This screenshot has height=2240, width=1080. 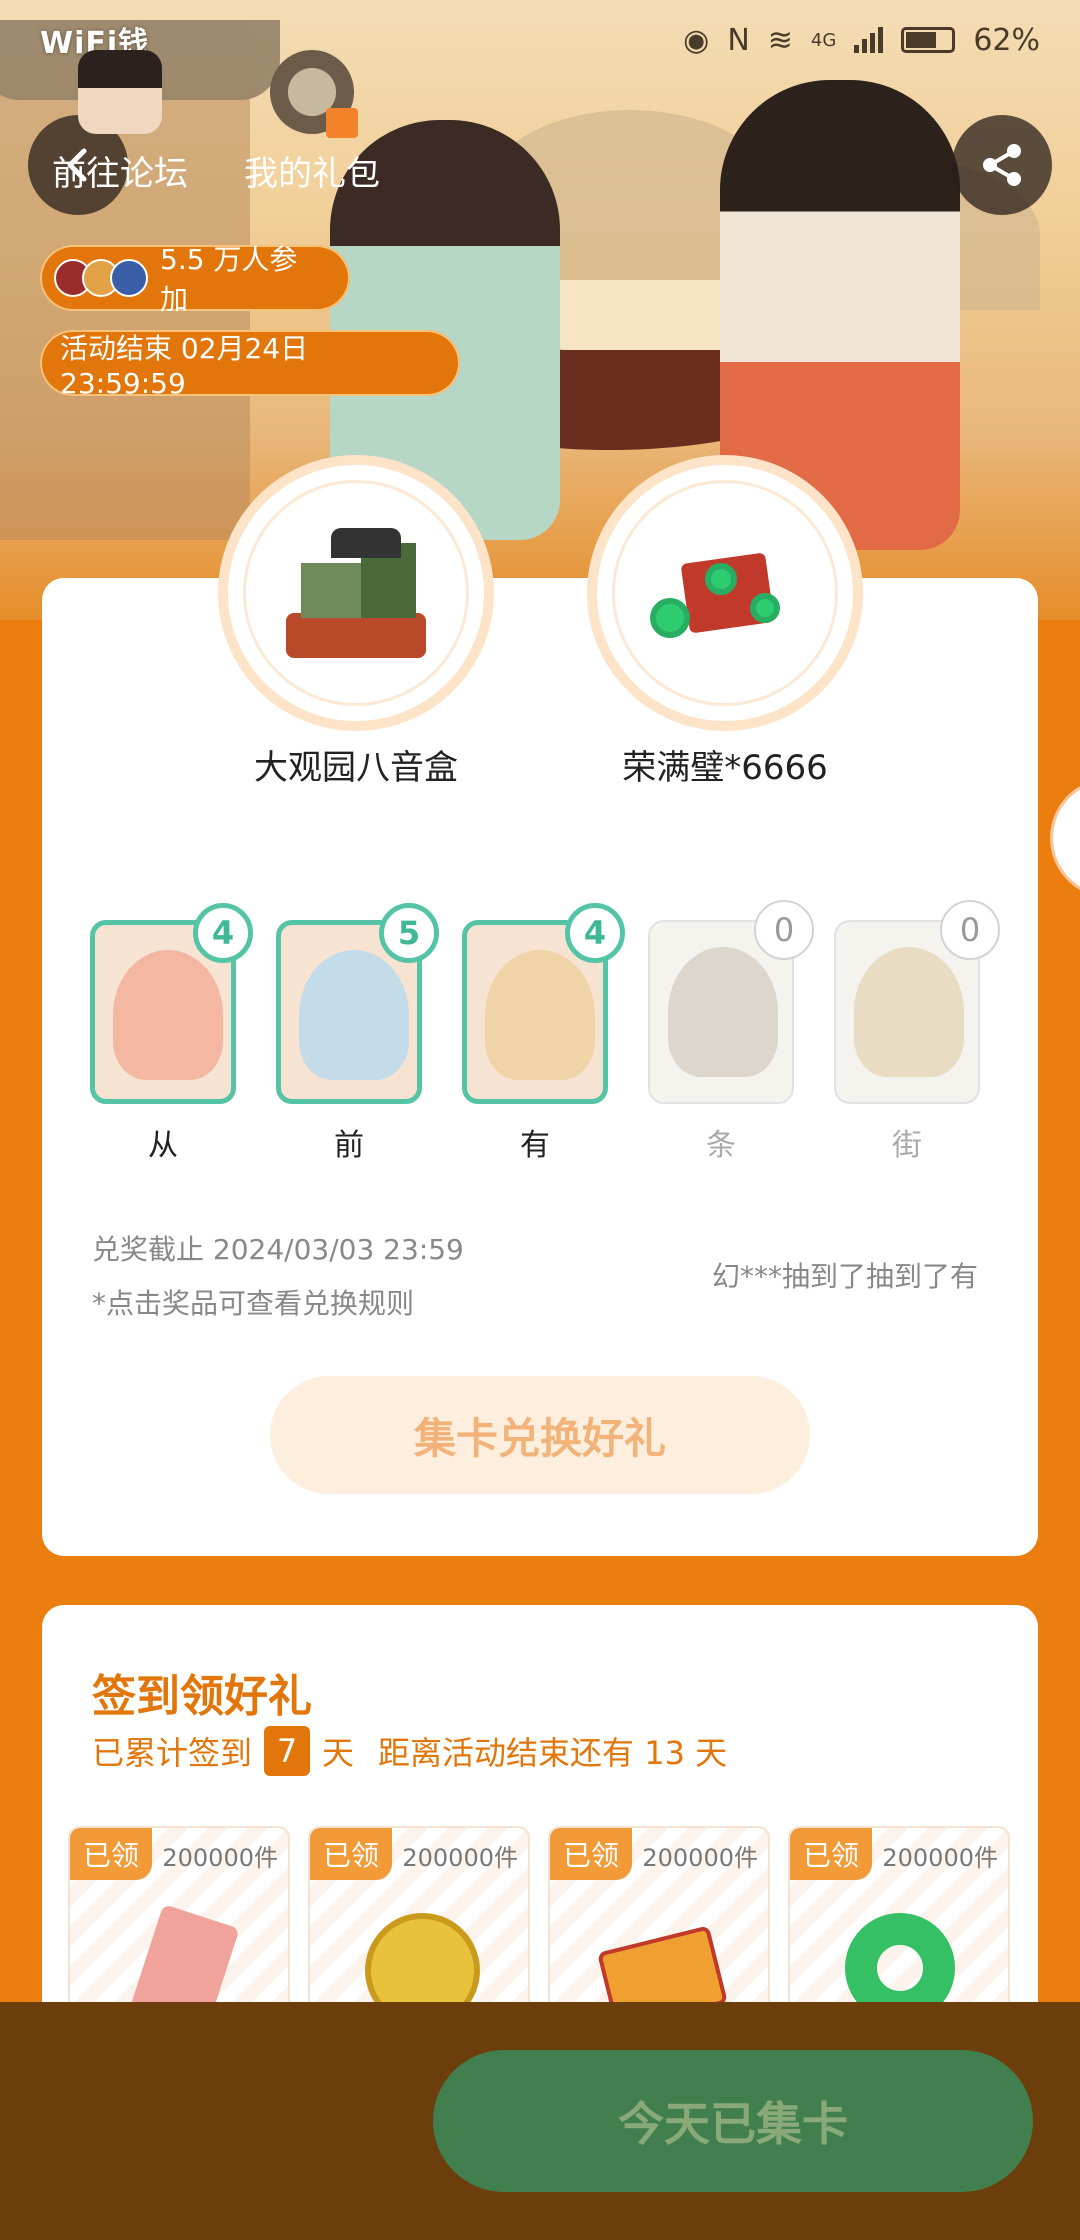 I want to click on sign-in-title: 签到领好礼, so click(x=202, y=1696).